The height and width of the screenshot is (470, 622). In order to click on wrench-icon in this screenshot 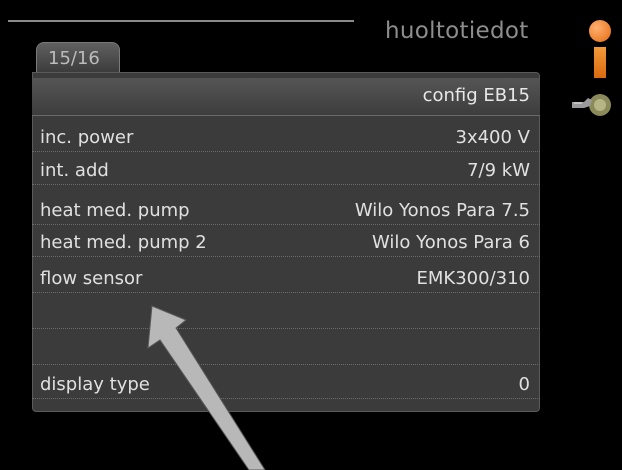, I will do `click(592, 105)`.